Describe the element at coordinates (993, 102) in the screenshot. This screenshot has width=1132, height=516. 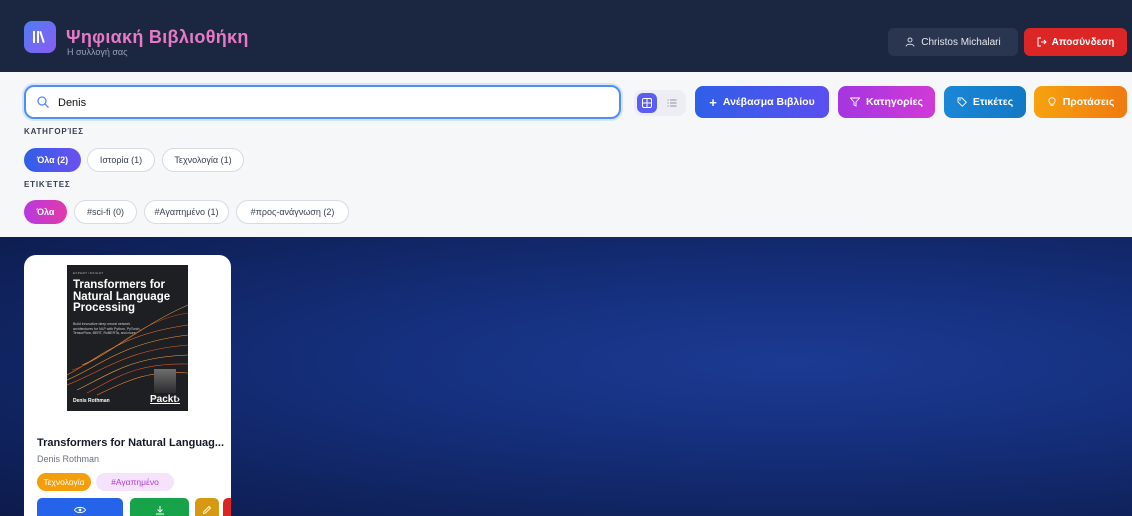
I see `tags-label: Ετικέτες` at that location.